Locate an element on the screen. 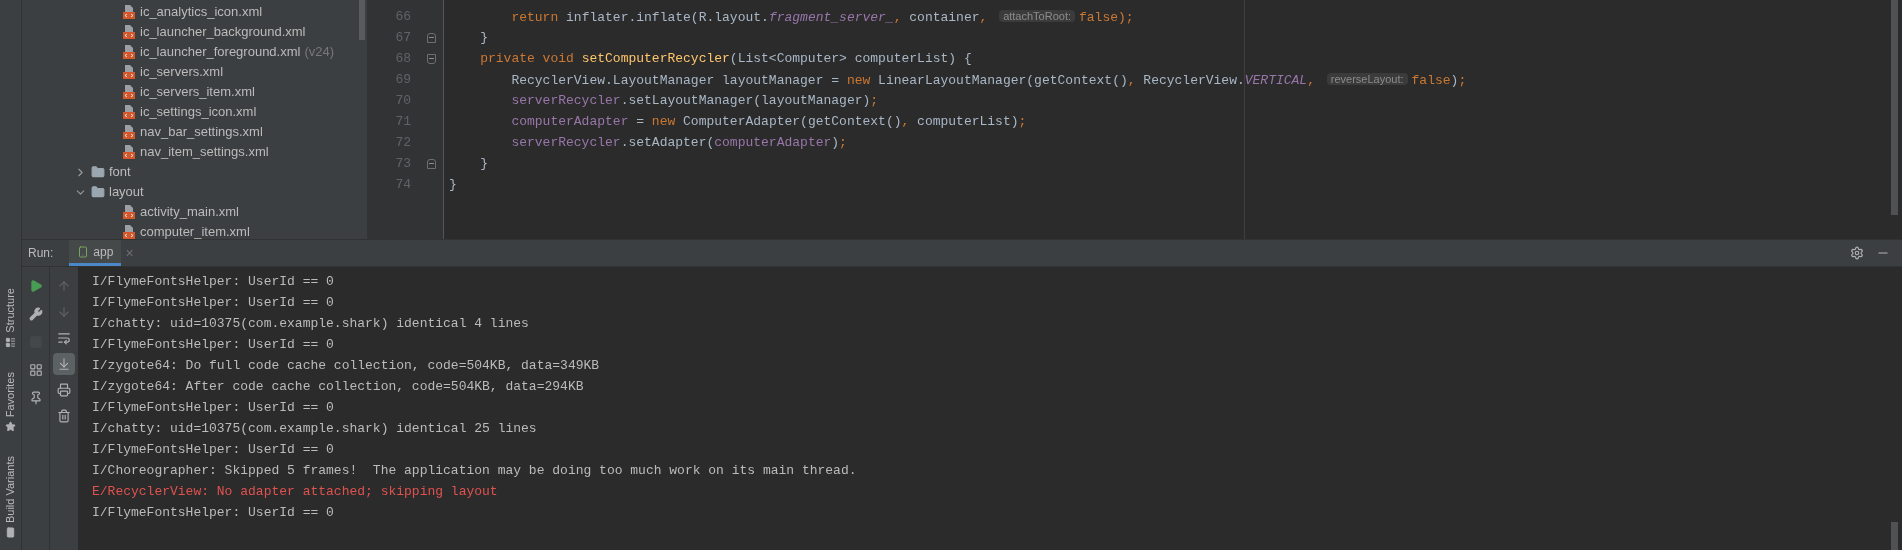  log-line: E/RecyclerView: No adapter attached; skipping layout is located at coordinates (295, 491).